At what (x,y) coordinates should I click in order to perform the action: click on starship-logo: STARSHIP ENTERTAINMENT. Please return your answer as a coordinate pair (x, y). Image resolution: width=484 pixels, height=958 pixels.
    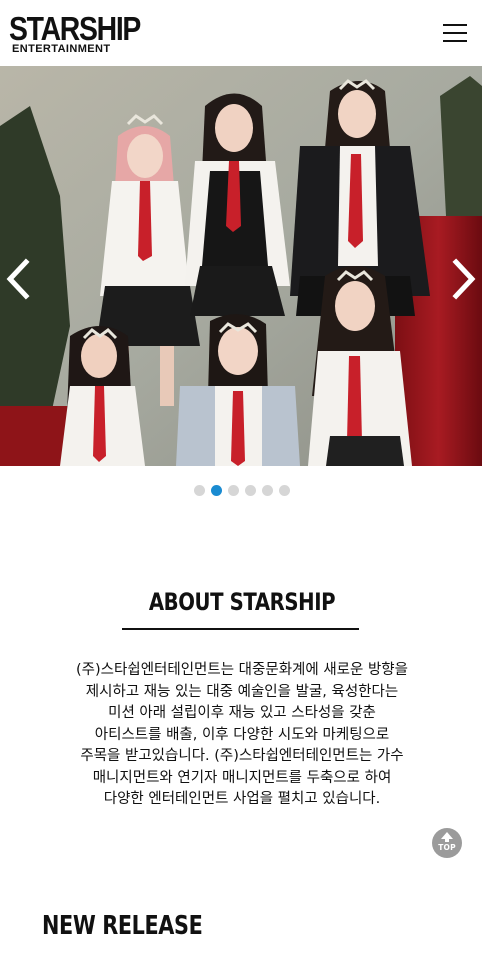
    Looking at the image, I should click on (75, 34).